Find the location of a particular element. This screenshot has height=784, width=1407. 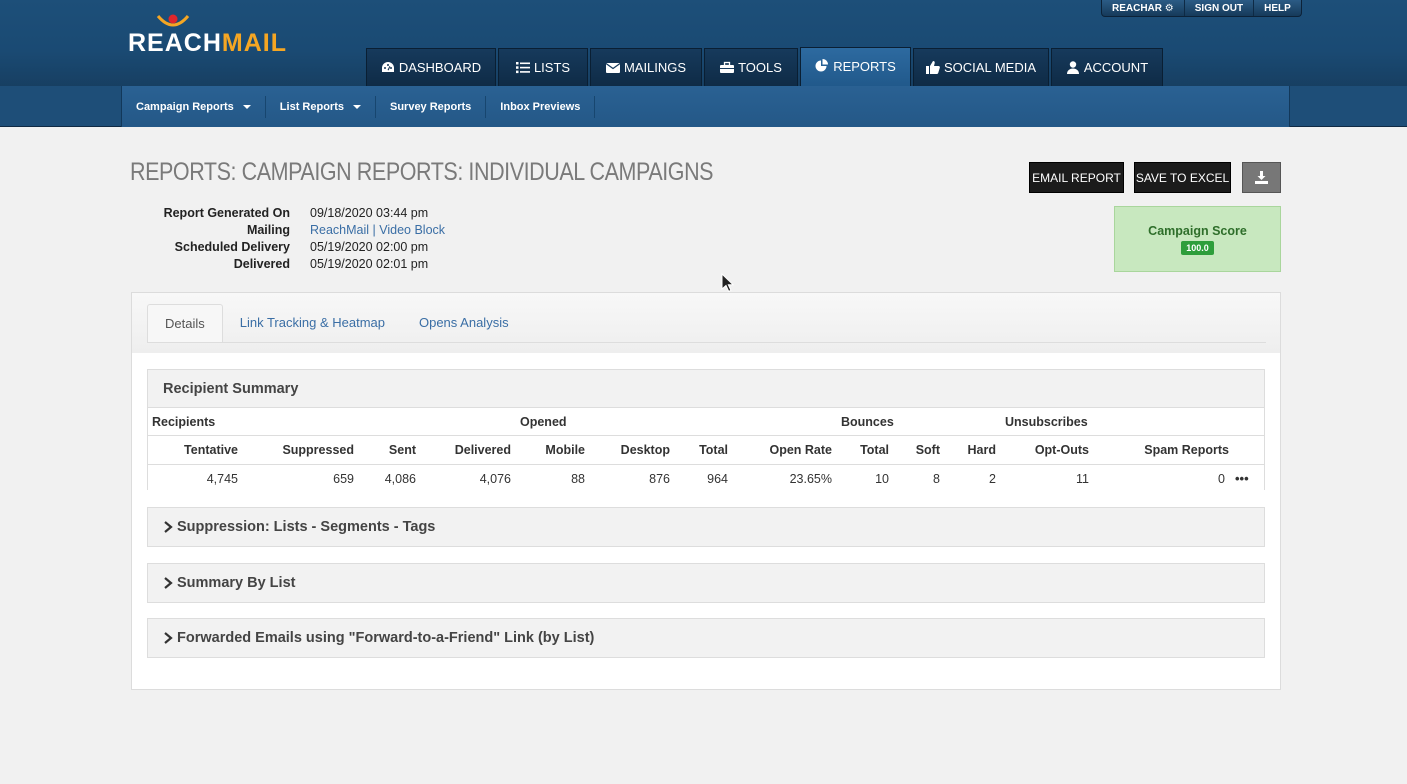

table-cell: 4,076 is located at coordinates (495, 479).